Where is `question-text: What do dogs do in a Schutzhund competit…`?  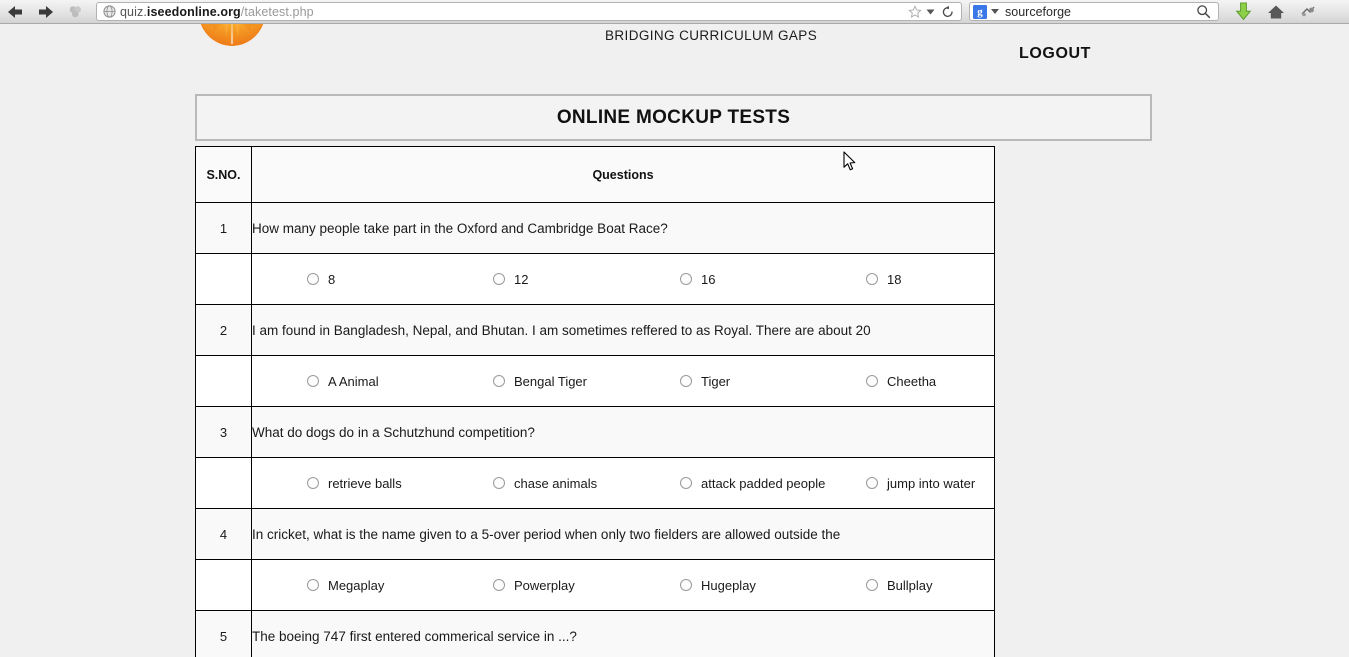 question-text: What do dogs do in a Schutzhund competit… is located at coordinates (623, 432).